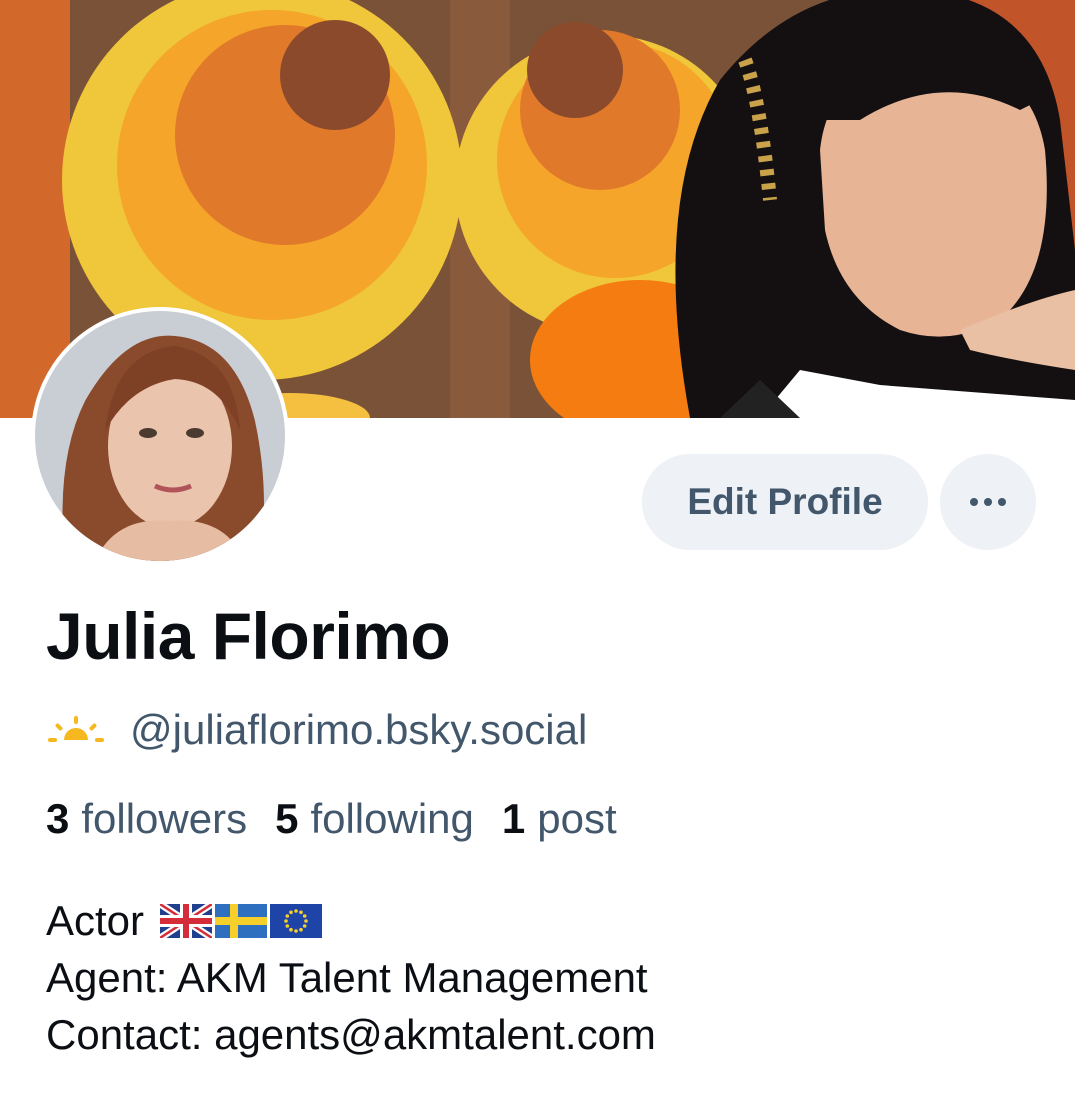 The height and width of the screenshot is (1119, 1075). Describe the element at coordinates (577, 818) in the screenshot. I see `posts-label: post` at that location.